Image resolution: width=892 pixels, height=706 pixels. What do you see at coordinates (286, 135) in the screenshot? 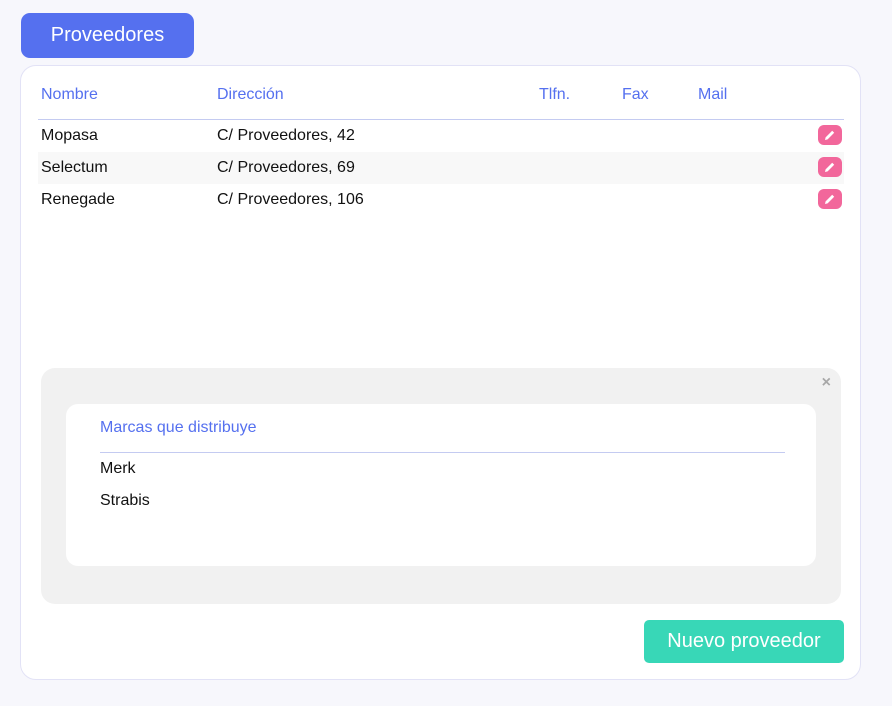
I see `supplier-address: C/ Proveedores, 42` at bounding box center [286, 135].